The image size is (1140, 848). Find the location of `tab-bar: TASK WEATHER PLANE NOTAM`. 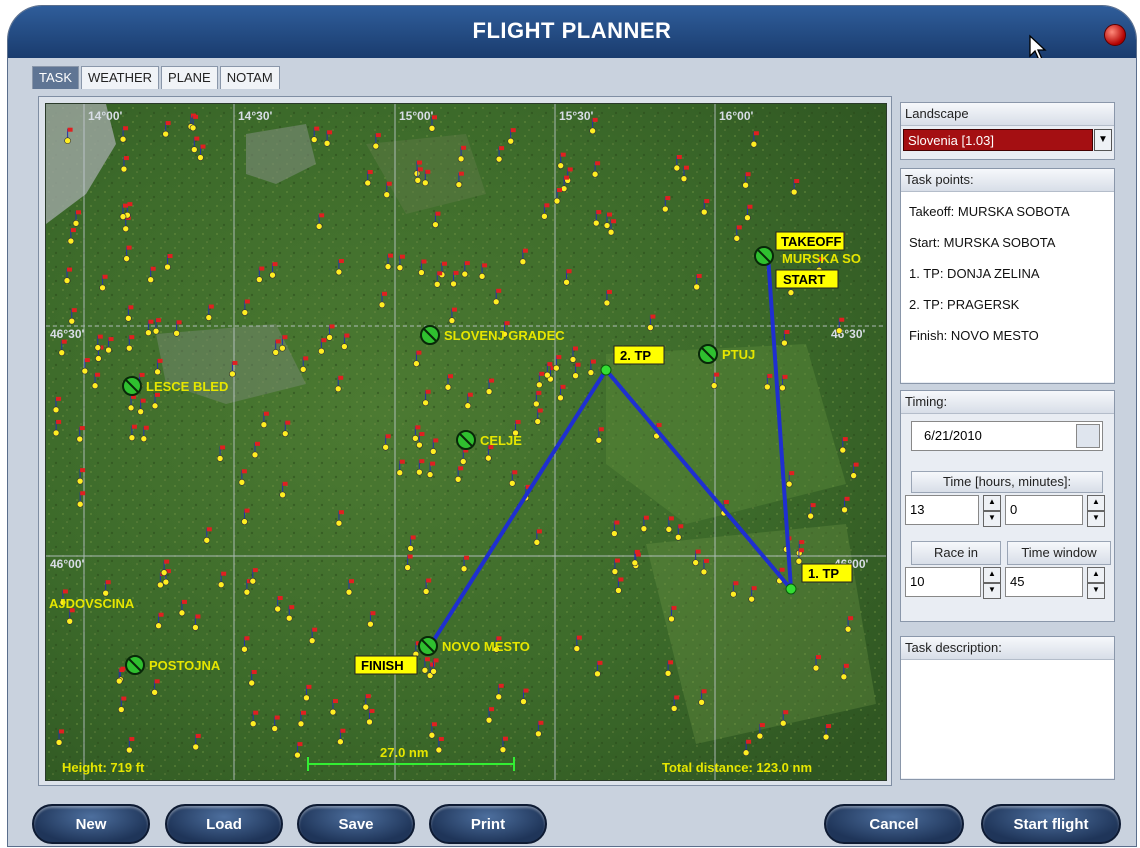

tab-bar: TASK WEATHER PLANE NOTAM is located at coordinates (157, 78).